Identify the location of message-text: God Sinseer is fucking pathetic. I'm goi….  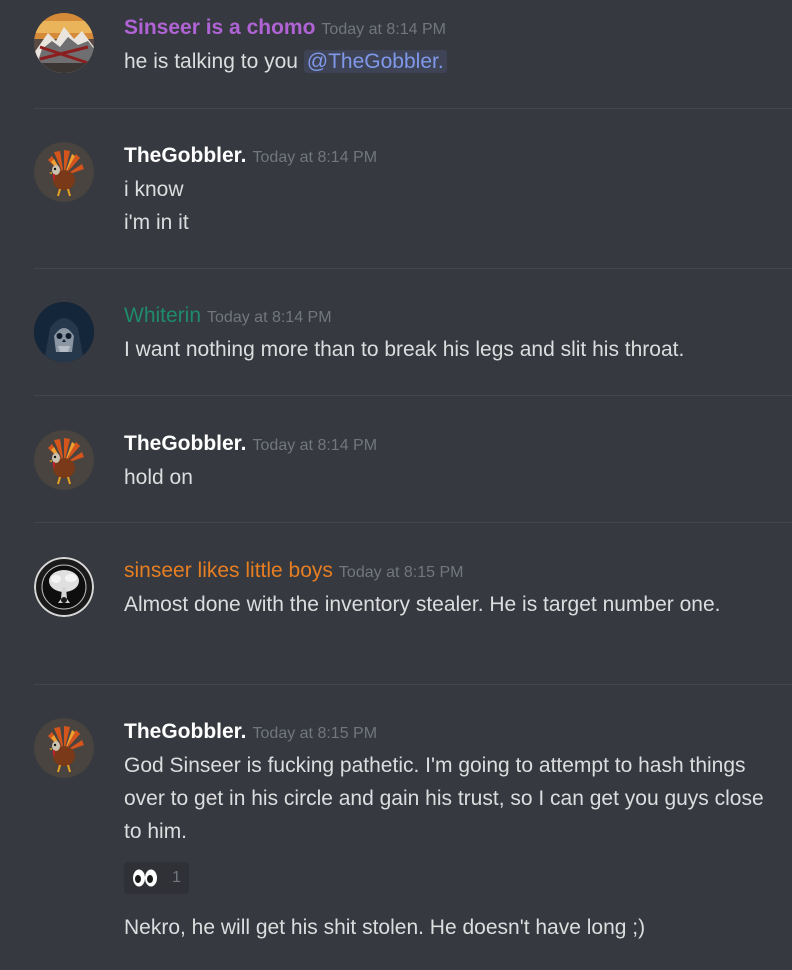
(444, 798).